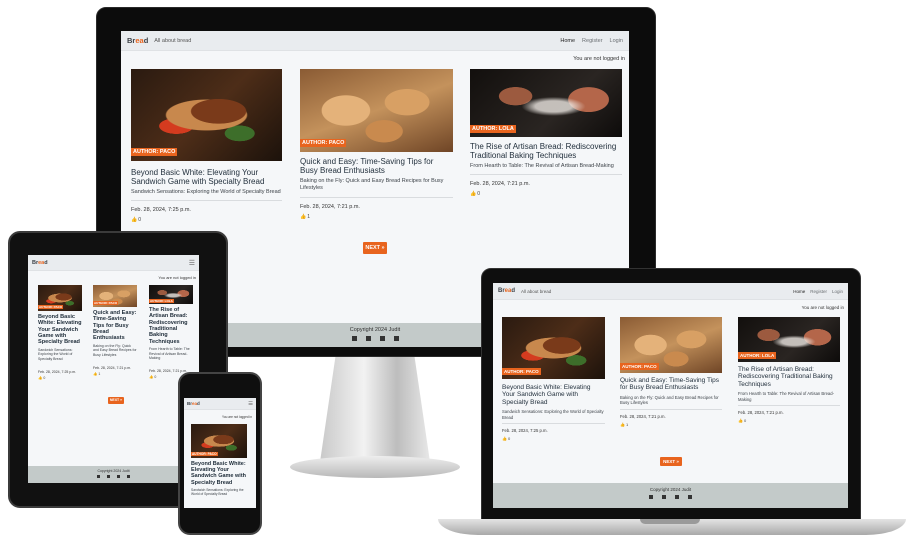 The image size is (915, 544). What do you see at coordinates (173, 40) in the screenshot?
I see `brand-tagline: All about bread` at bounding box center [173, 40].